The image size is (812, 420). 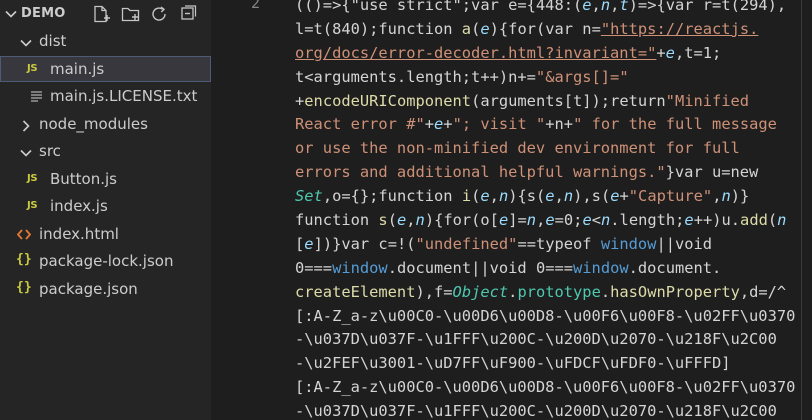 What do you see at coordinates (102, 14) in the screenshot?
I see `new-file-icon` at bounding box center [102, 14].